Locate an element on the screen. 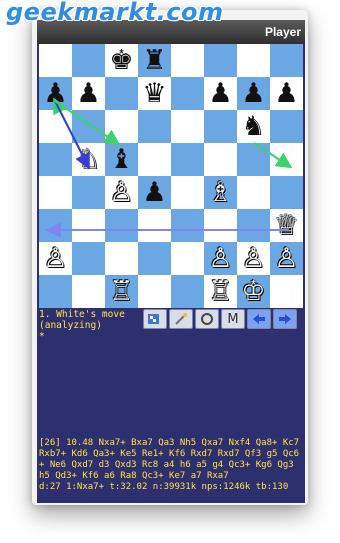 Image resolution: width=340 pixels, height=543 pixels. board-square: ♚ is located at coordinates (121, 60).